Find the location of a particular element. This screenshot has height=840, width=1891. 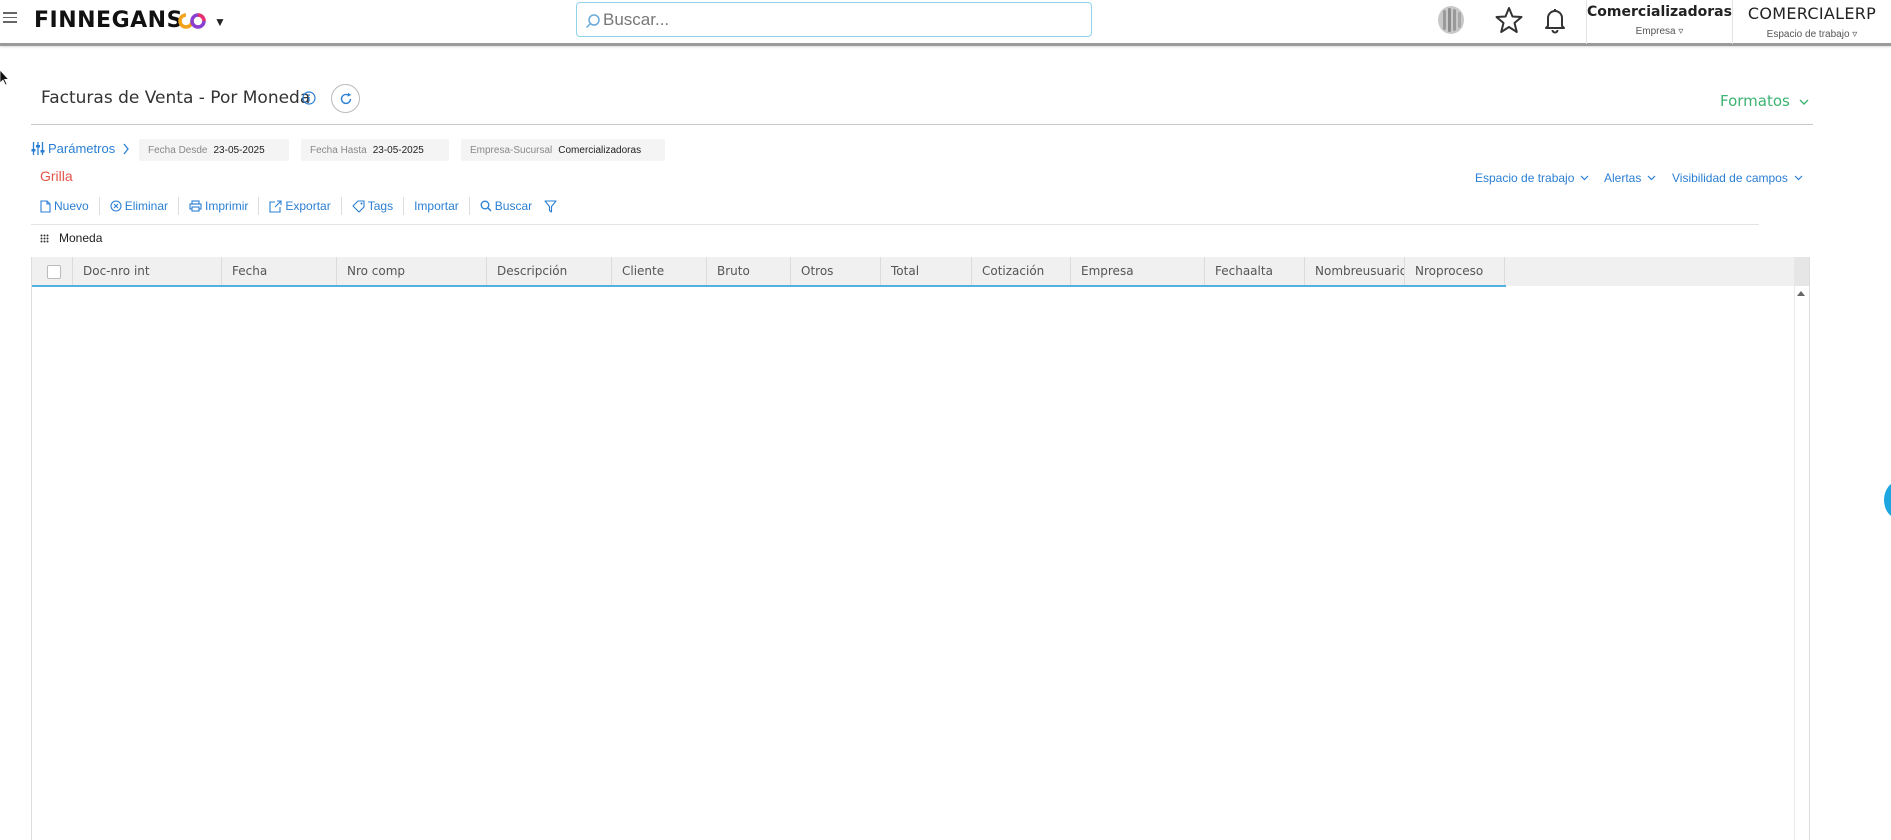

alerts-link: Alertas is located at coordinates (1630, 178).